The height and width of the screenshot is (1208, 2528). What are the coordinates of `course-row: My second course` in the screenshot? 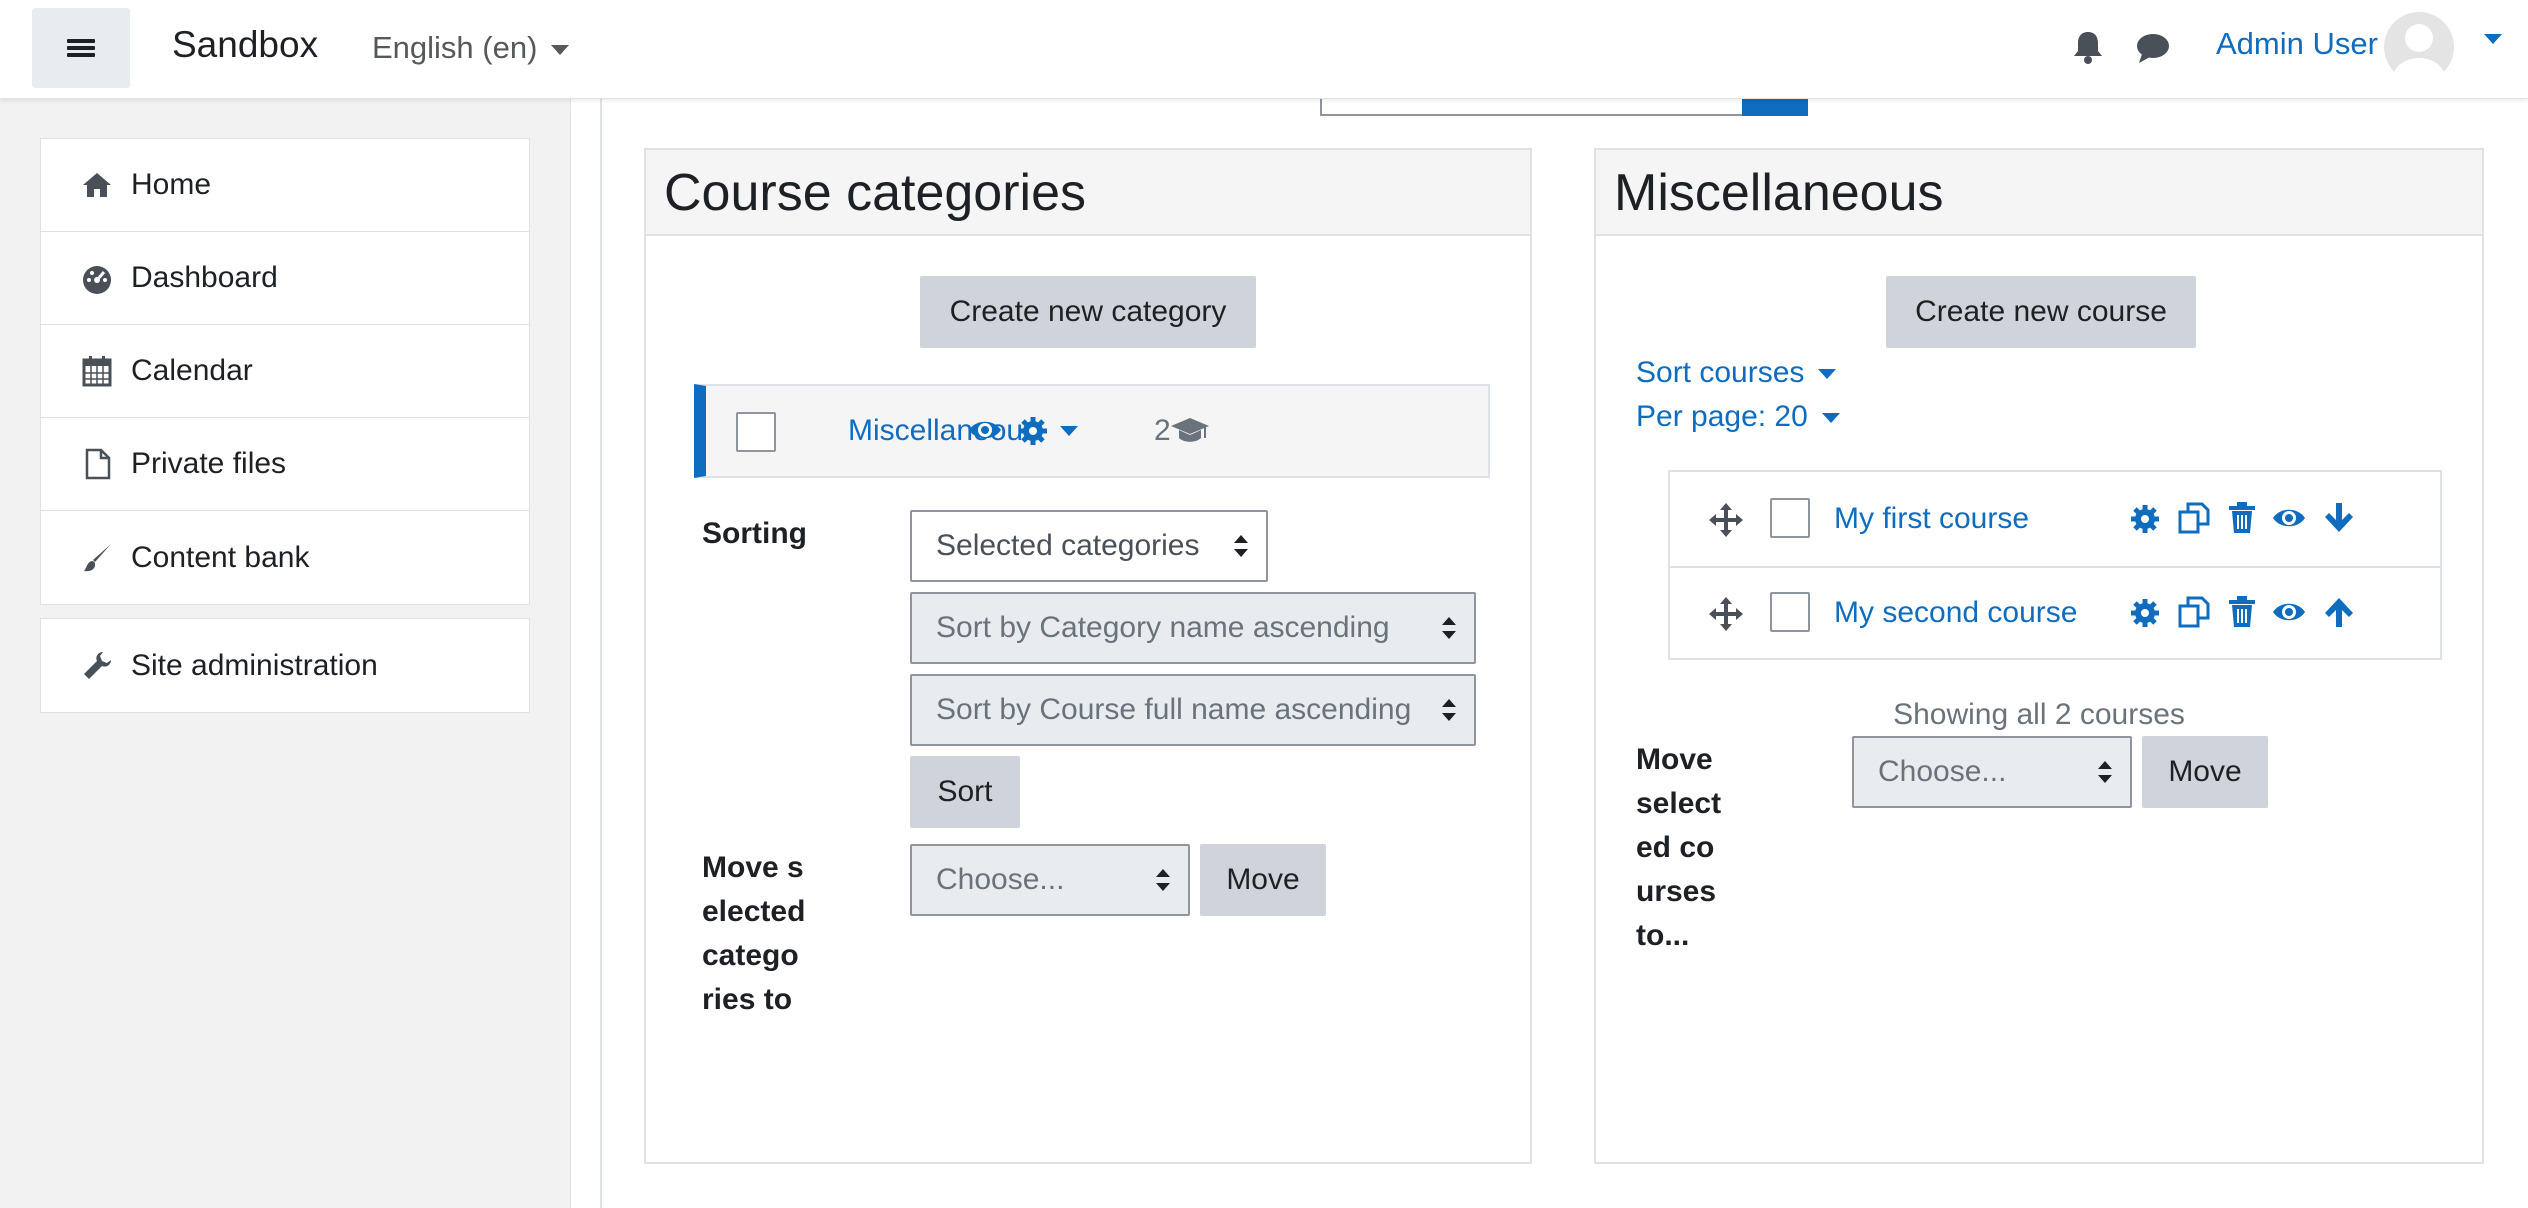 It's located at (2055, 614).